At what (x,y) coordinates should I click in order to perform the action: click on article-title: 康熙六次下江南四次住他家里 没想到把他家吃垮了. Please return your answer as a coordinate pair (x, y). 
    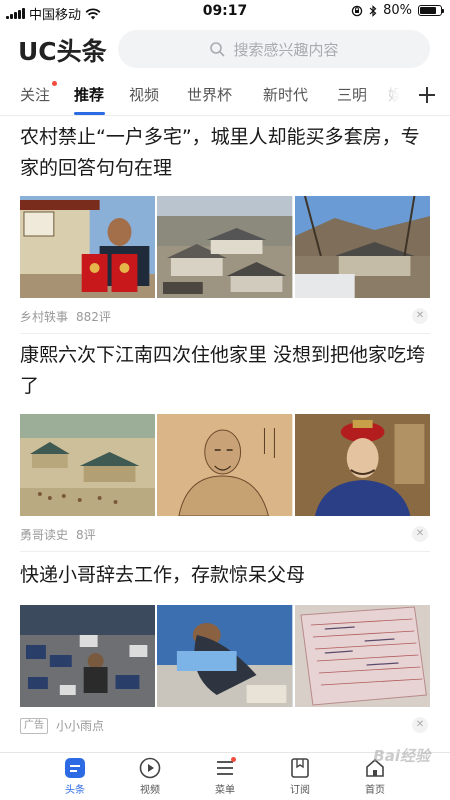
    Looking at the image, I should click on (226, 371).